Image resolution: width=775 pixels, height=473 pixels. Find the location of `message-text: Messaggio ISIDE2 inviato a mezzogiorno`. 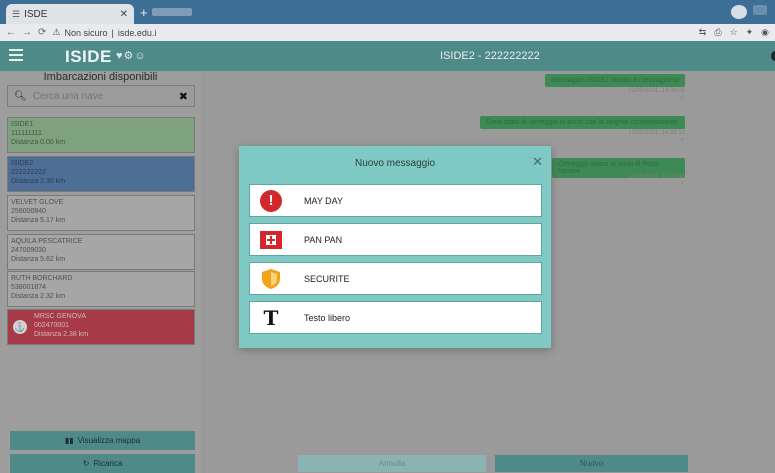

message-text: Messaggio ISIDE2 inviato a mezzogiorno is located at coordinates (615, 80).